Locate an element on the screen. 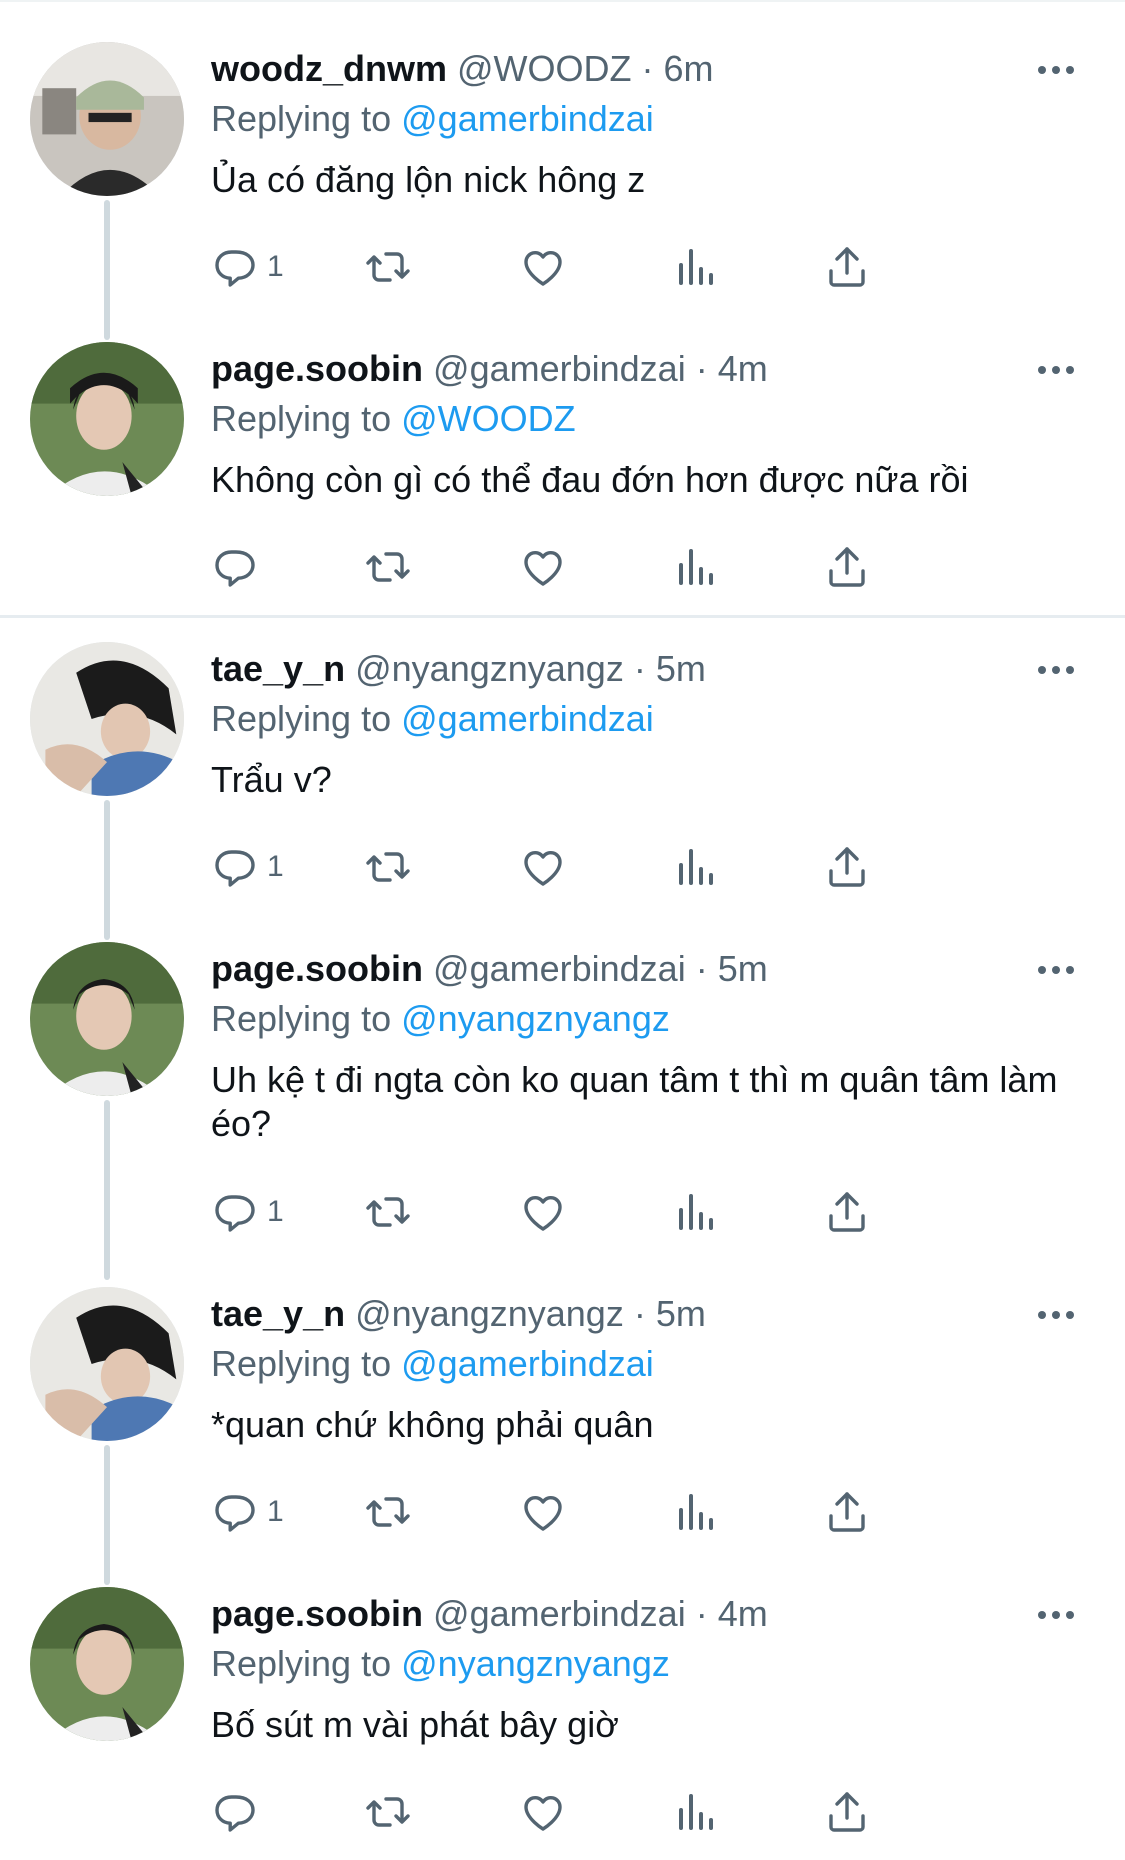 Image resolution: width=1125 pixels, height=1860 pixels. display-name: woodz_dnwm is located at coordinates (329, 68).